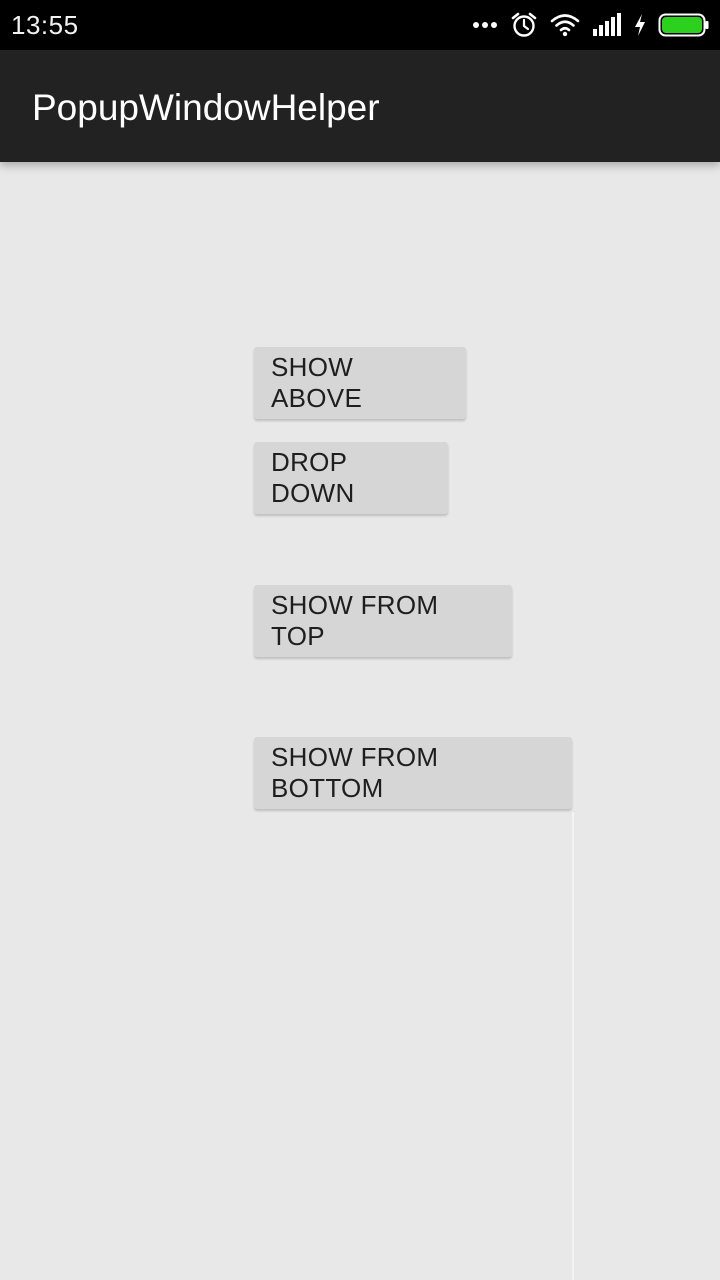 The height and width of the screenshot is (1280, 720). Describe the element at coordinates (565, 25) in the screenshot. I see `wifi-icon` at that location.